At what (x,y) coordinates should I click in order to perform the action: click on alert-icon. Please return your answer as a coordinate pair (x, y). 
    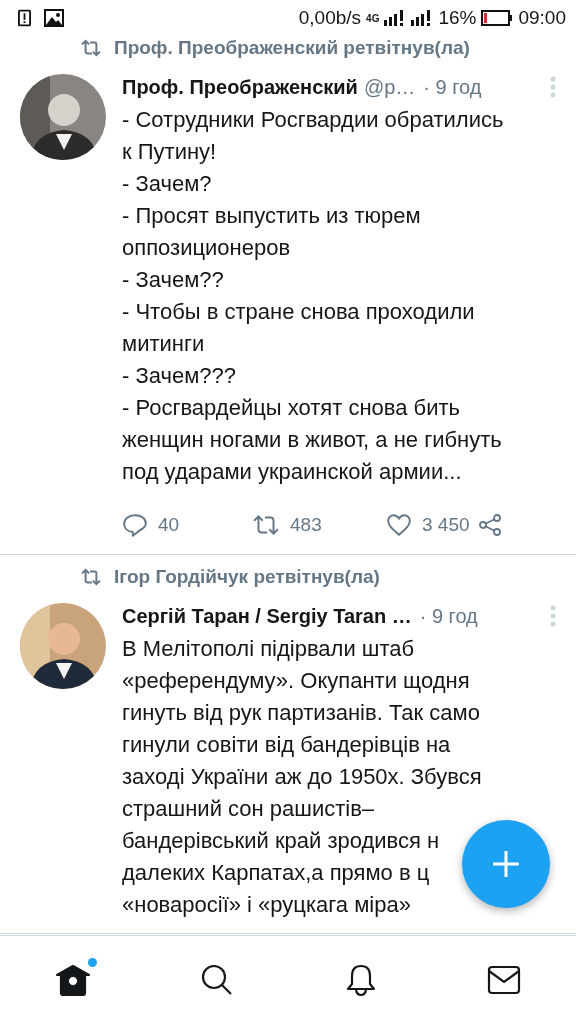
    Looking at the image, I should click on (24, 18).